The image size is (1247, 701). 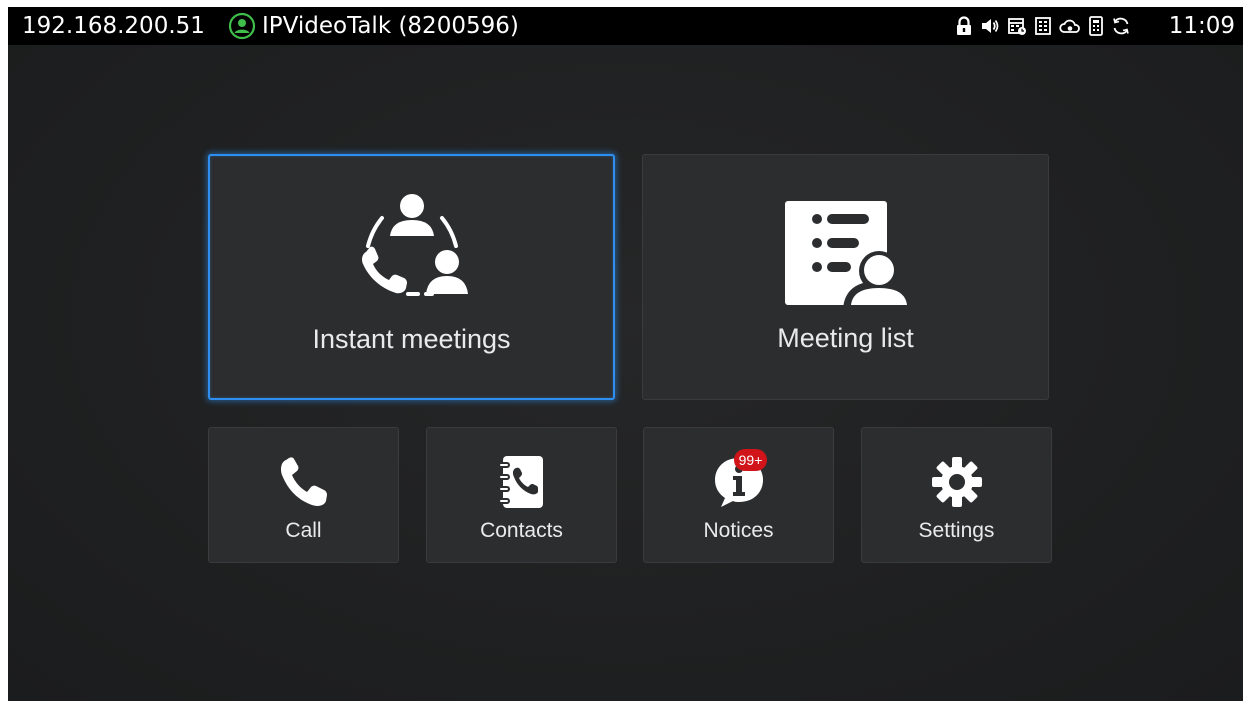 I want to click on contacts-book-icon, so click(x=522, y=484).